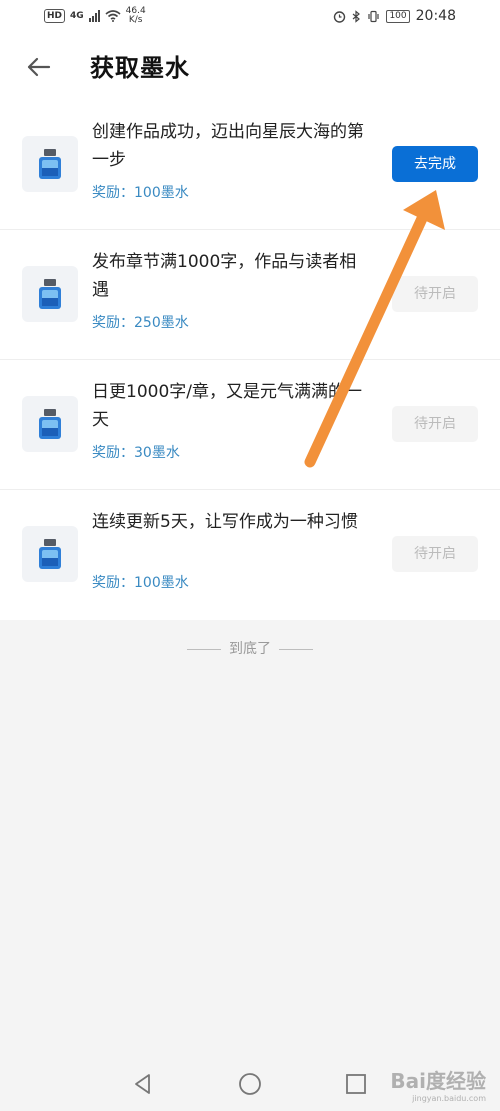  Describe the element at coordinates (227, 406) in the screenshot. I see `task-description: 日更1000字/章，又是元气满满的一天` at that location.